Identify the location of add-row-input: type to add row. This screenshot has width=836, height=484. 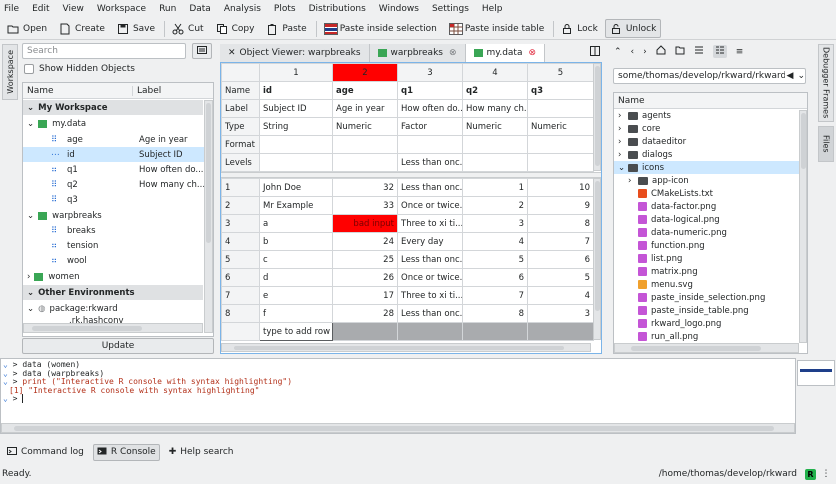
(296, 331).